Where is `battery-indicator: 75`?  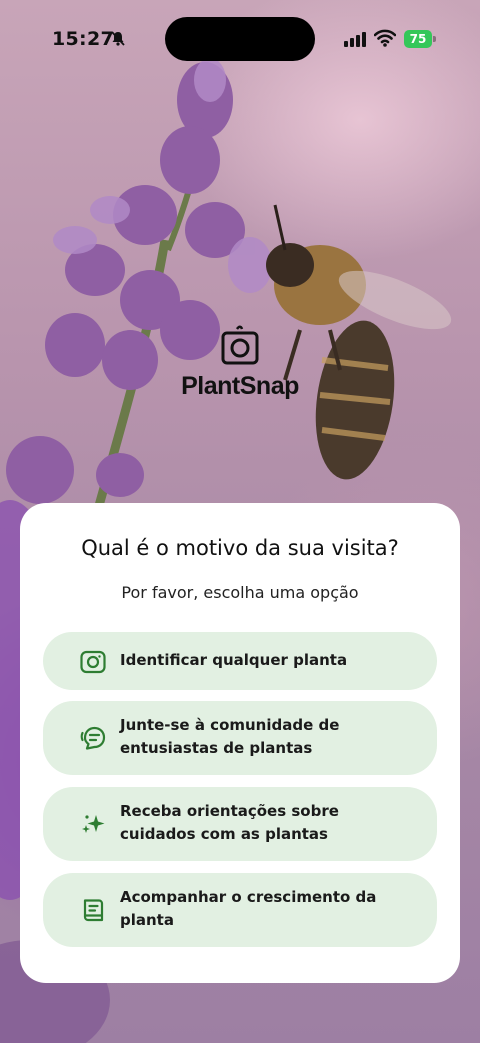 battery-indicator: 75 is located at coordinates (421, 39).